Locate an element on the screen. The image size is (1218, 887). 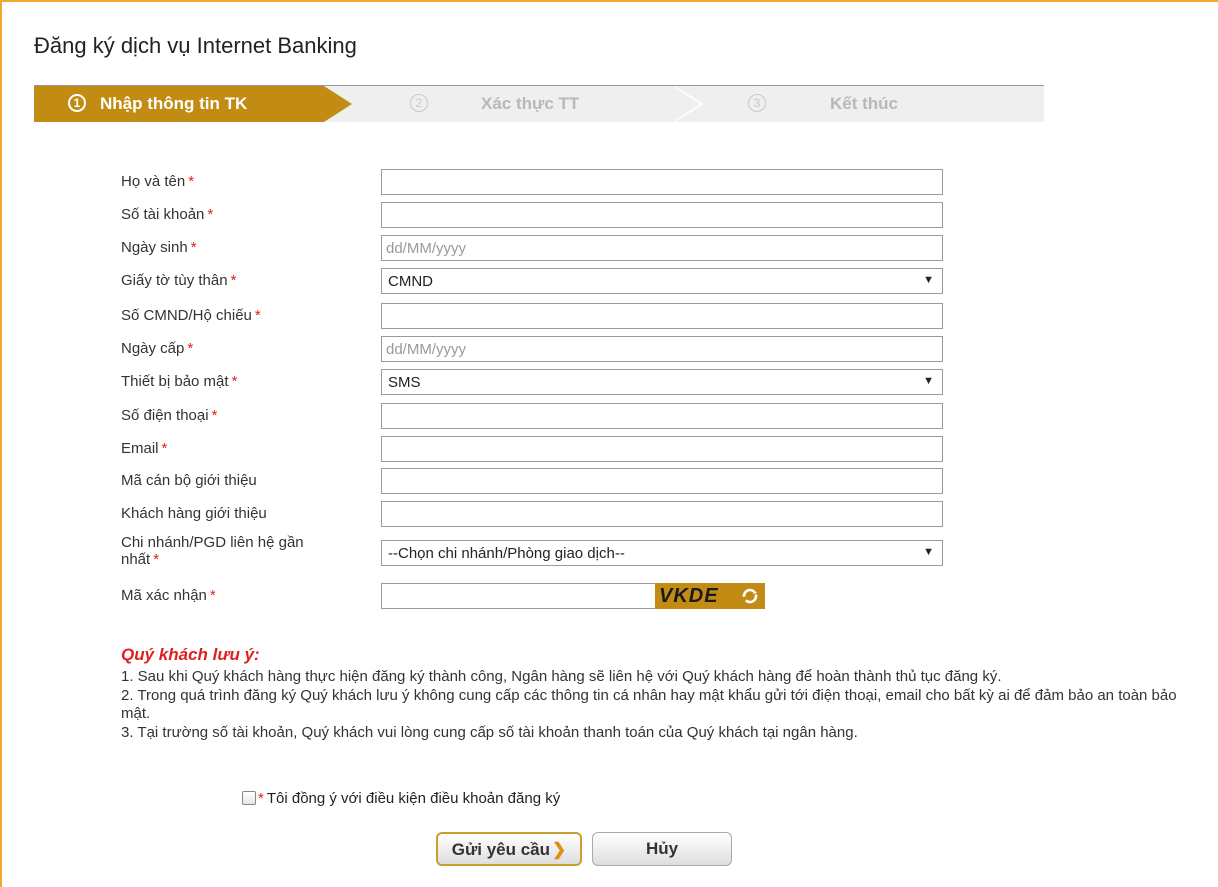
refresh-icon is located at coordinates (750, 596).